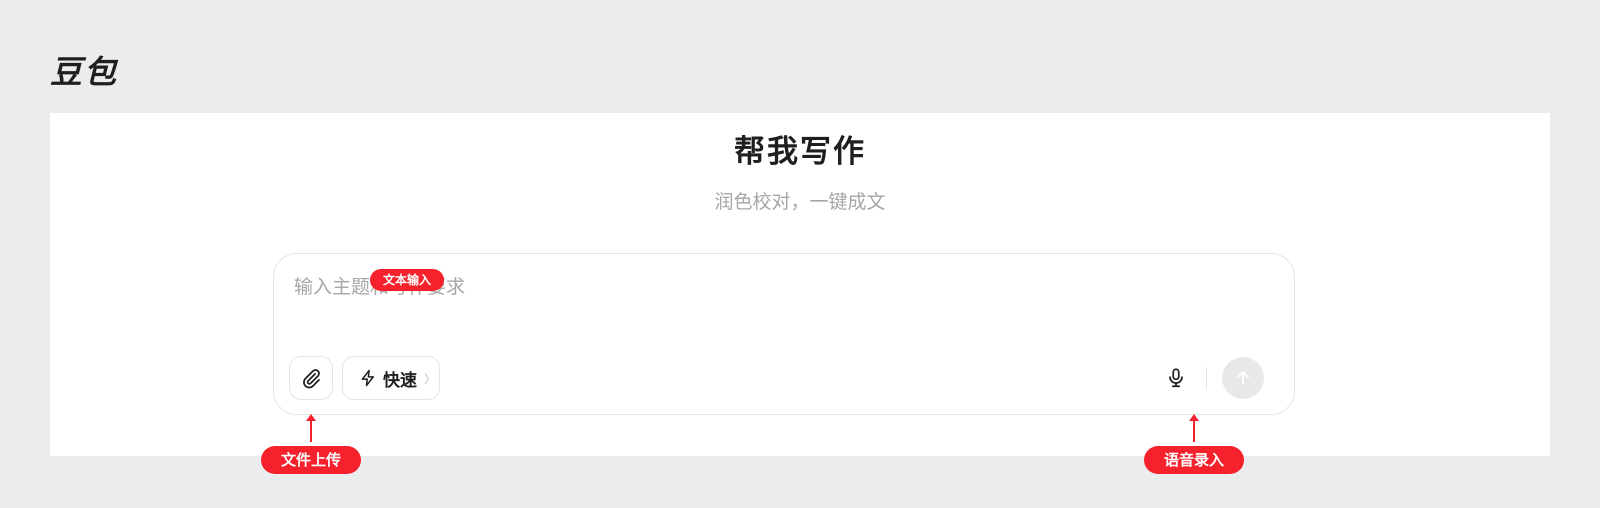  Describe the element at coordinates (407, 280) in the screenshot. I see `annotation-text-input: 文本输入` at that location.